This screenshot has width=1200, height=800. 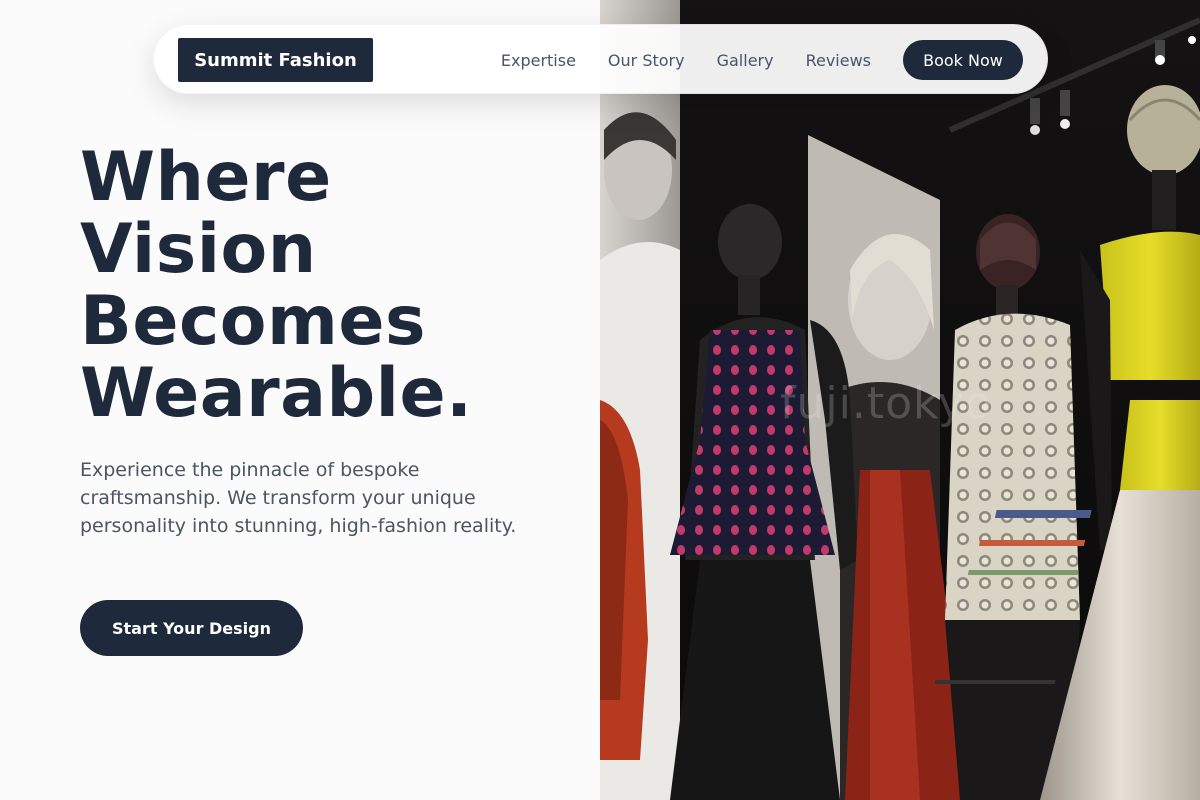 What do you see at coordinates (198, 249) in the screenshot?
I see `headline-line: Vision` at bounding box center [198, 249].